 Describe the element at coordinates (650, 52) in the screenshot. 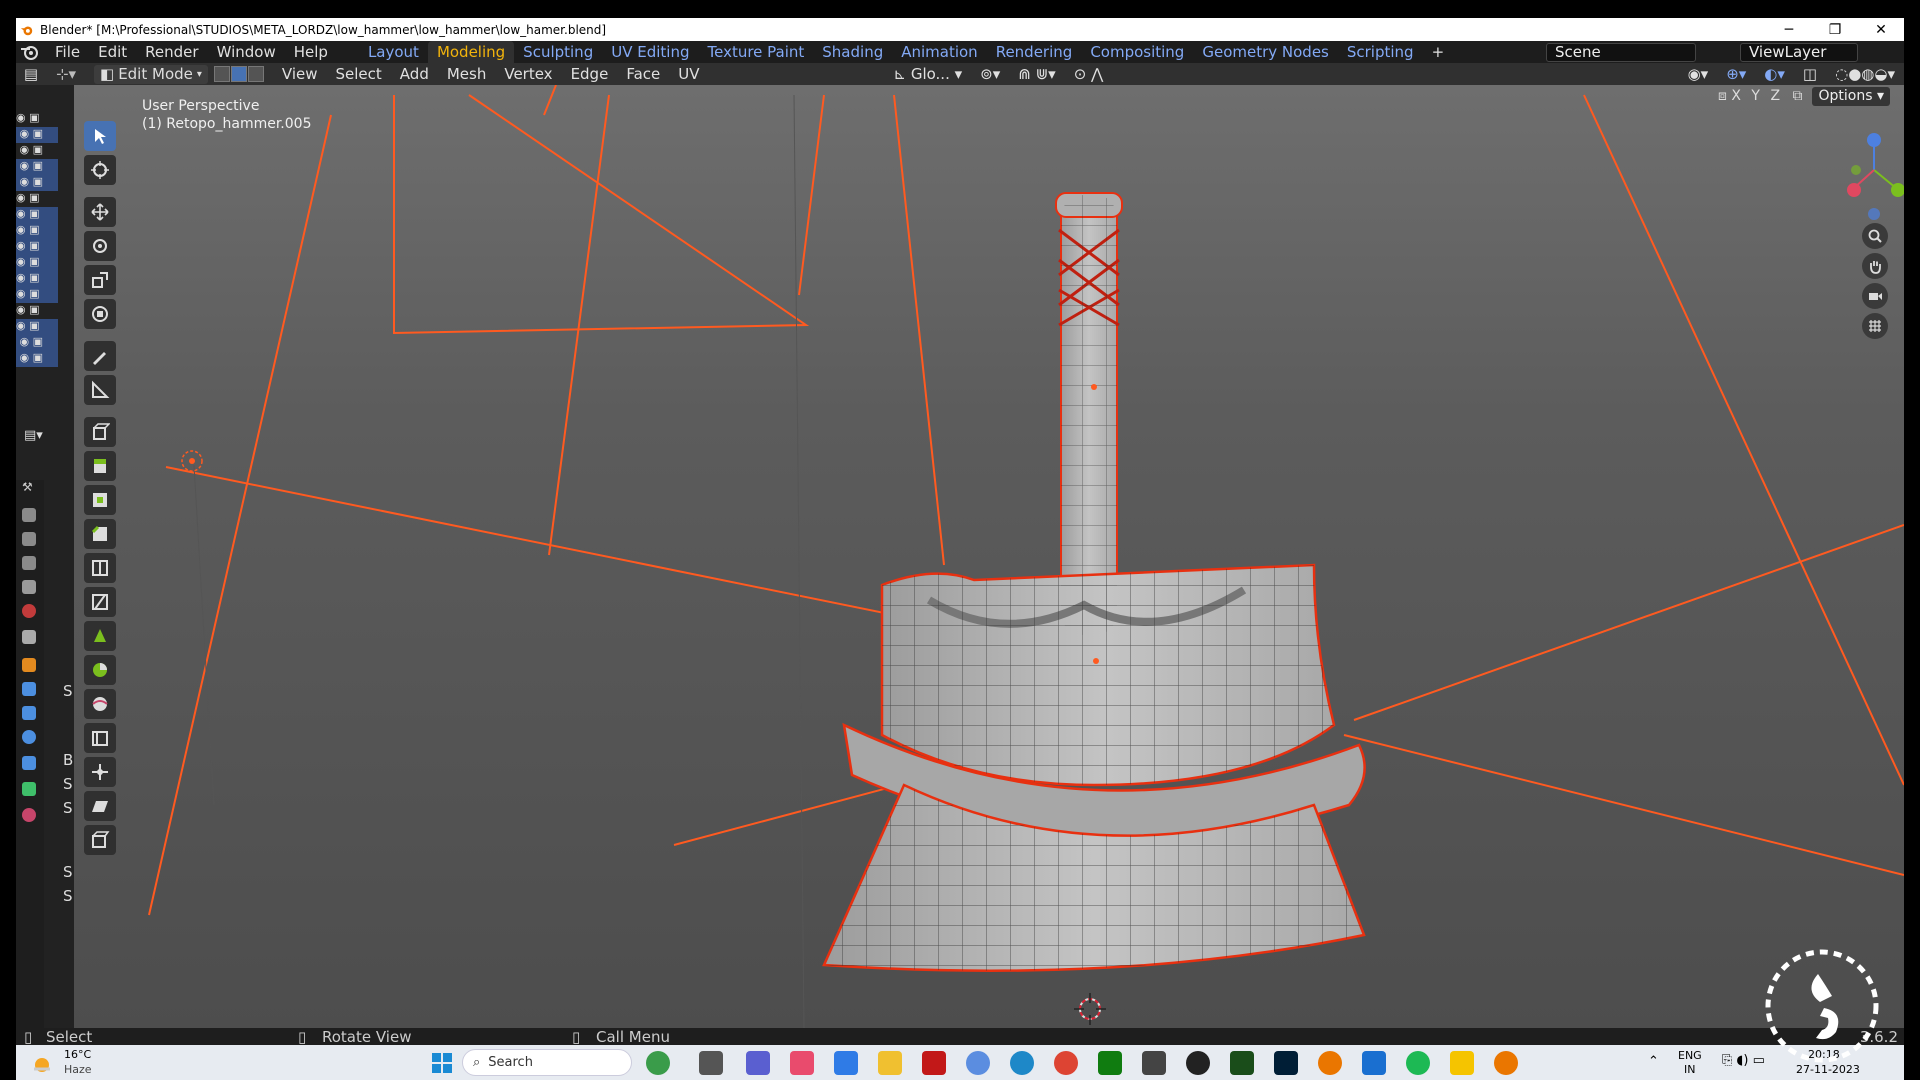

I see `tab-uv-editing: UV Editing` at that location.